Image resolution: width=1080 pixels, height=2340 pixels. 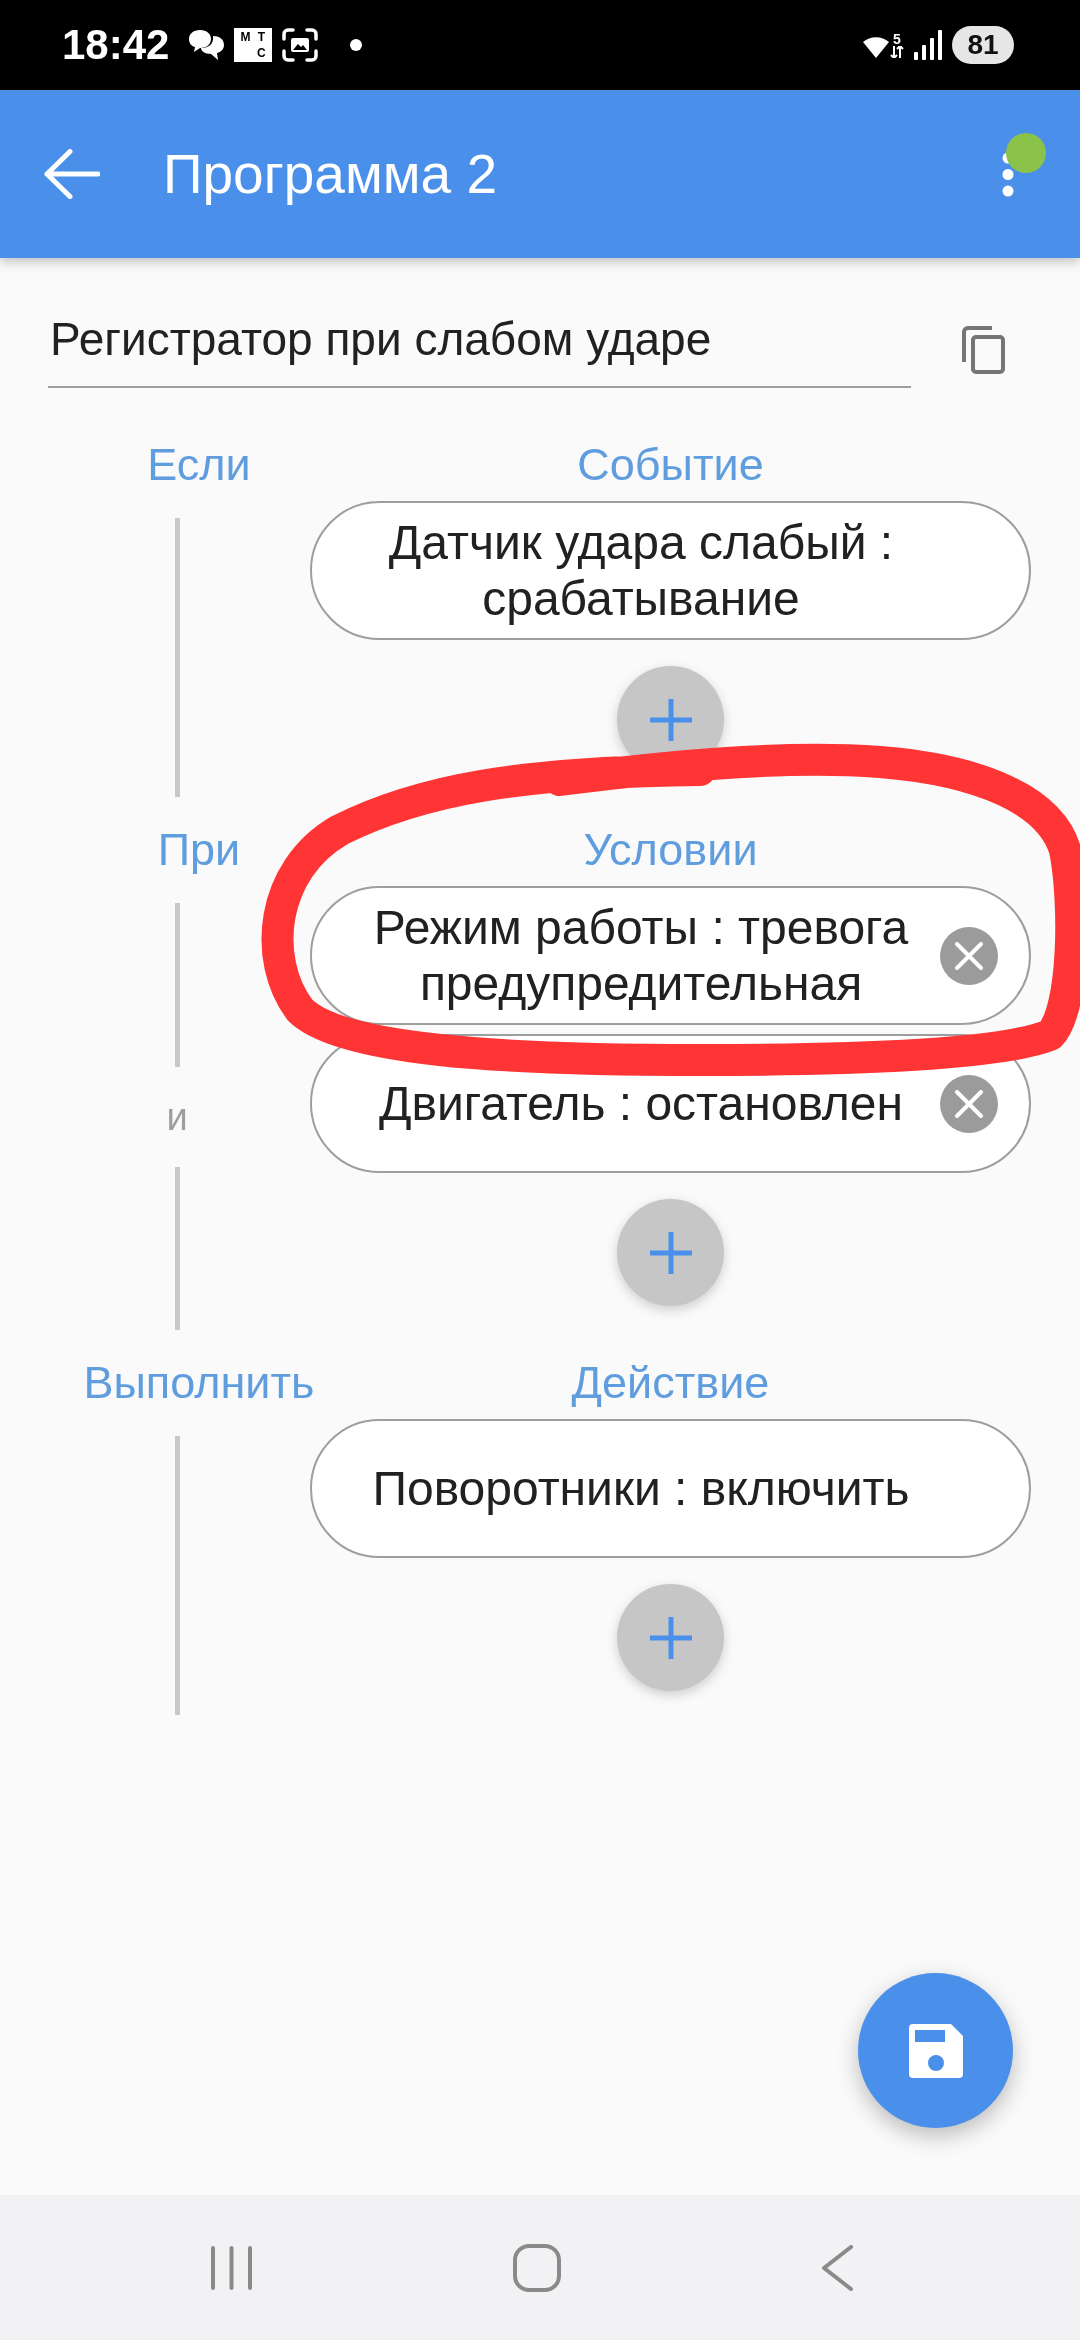 I want to click on carrier-logo: М Т С, so click(x=253, y=45).